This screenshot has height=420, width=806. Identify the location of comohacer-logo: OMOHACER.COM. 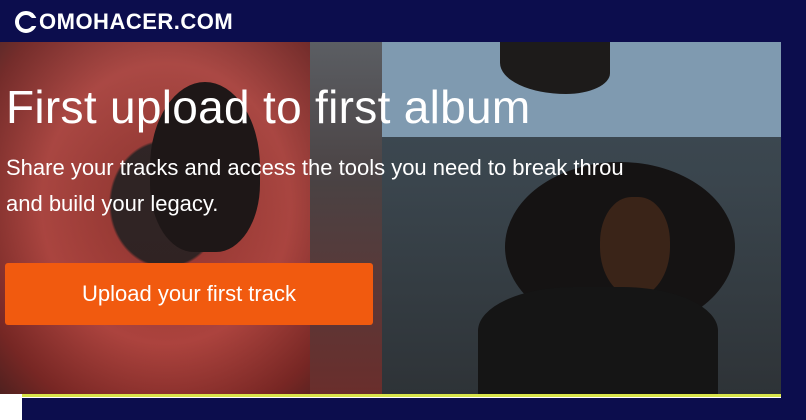
(123, 22).